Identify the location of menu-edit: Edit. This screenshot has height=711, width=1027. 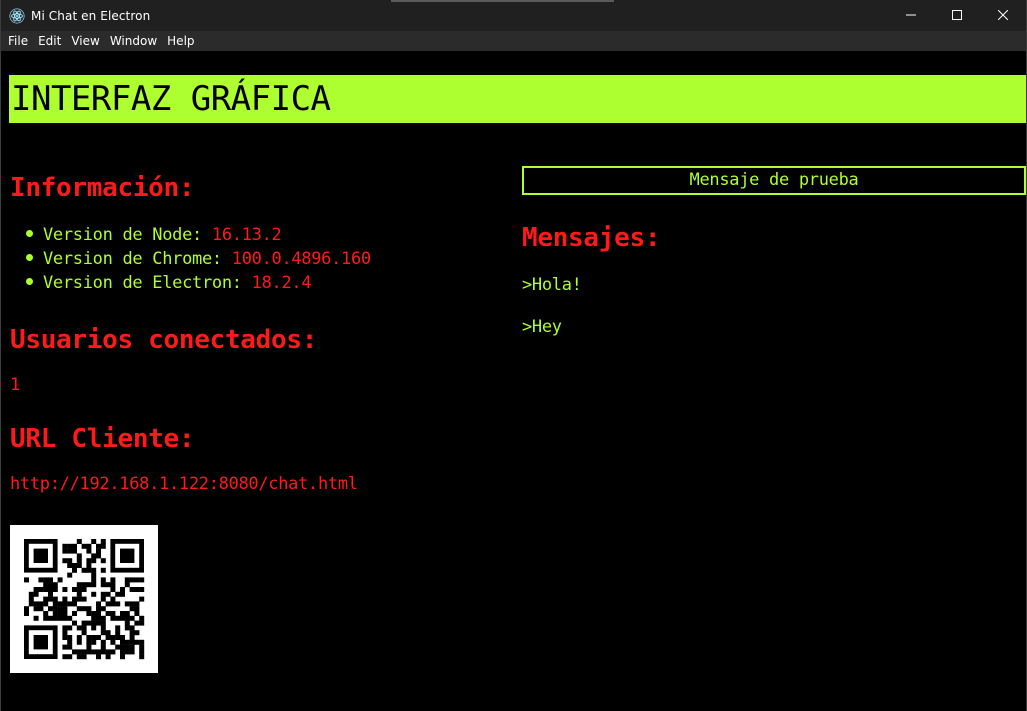
(49, 41).